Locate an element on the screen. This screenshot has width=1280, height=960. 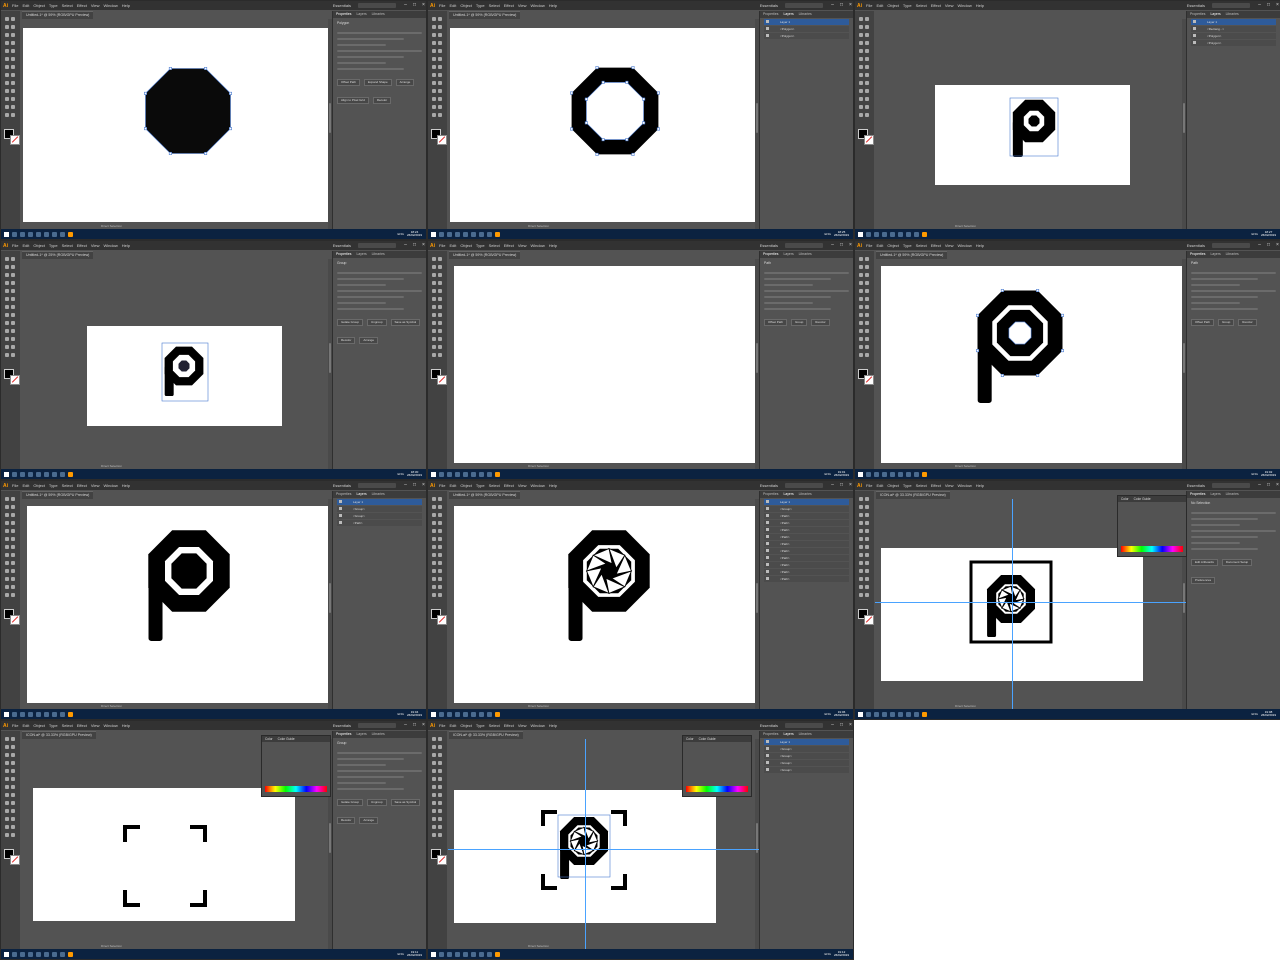
workspace-switcher: Essentials is located at coordinates (769, 245).